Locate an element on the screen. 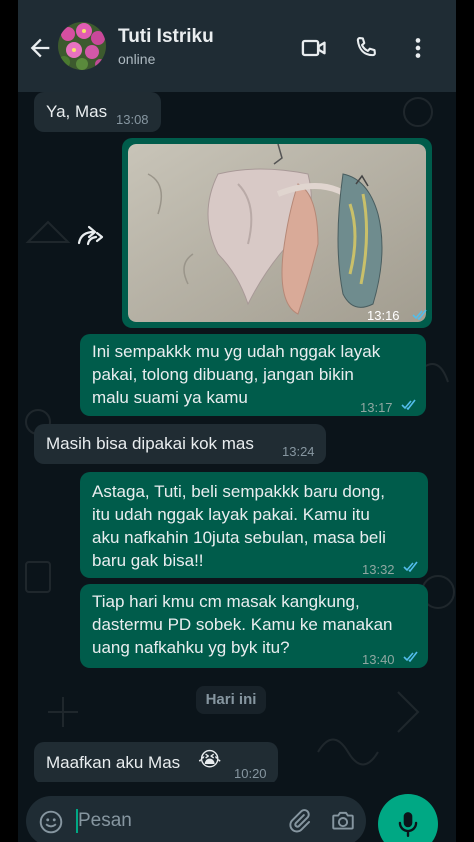 The image size is (474, 842). message-time: 13:32 is located at coordinates (378, 569).